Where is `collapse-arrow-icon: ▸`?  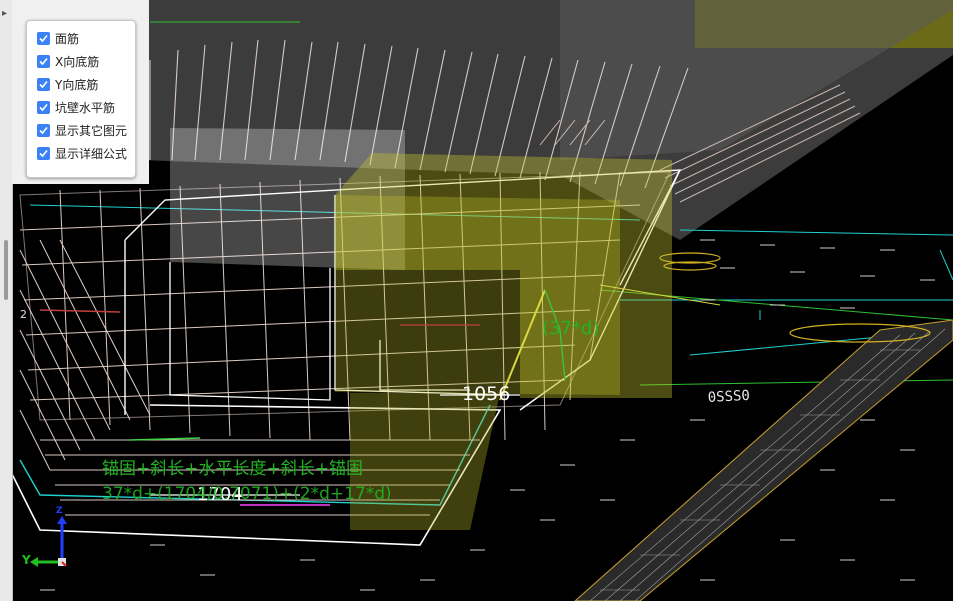 collapse-arrow-icon: ▸ is located at coordinates (4, 13).